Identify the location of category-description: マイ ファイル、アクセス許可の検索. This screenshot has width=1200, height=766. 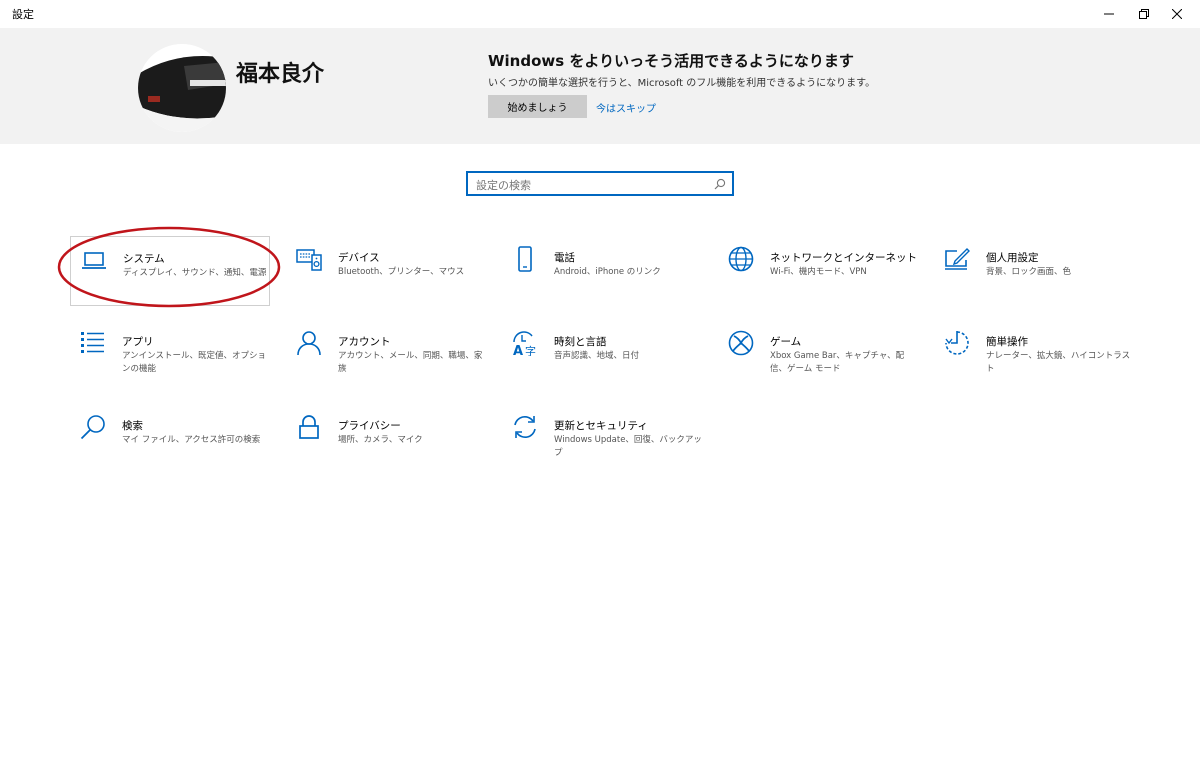
(191, 440).